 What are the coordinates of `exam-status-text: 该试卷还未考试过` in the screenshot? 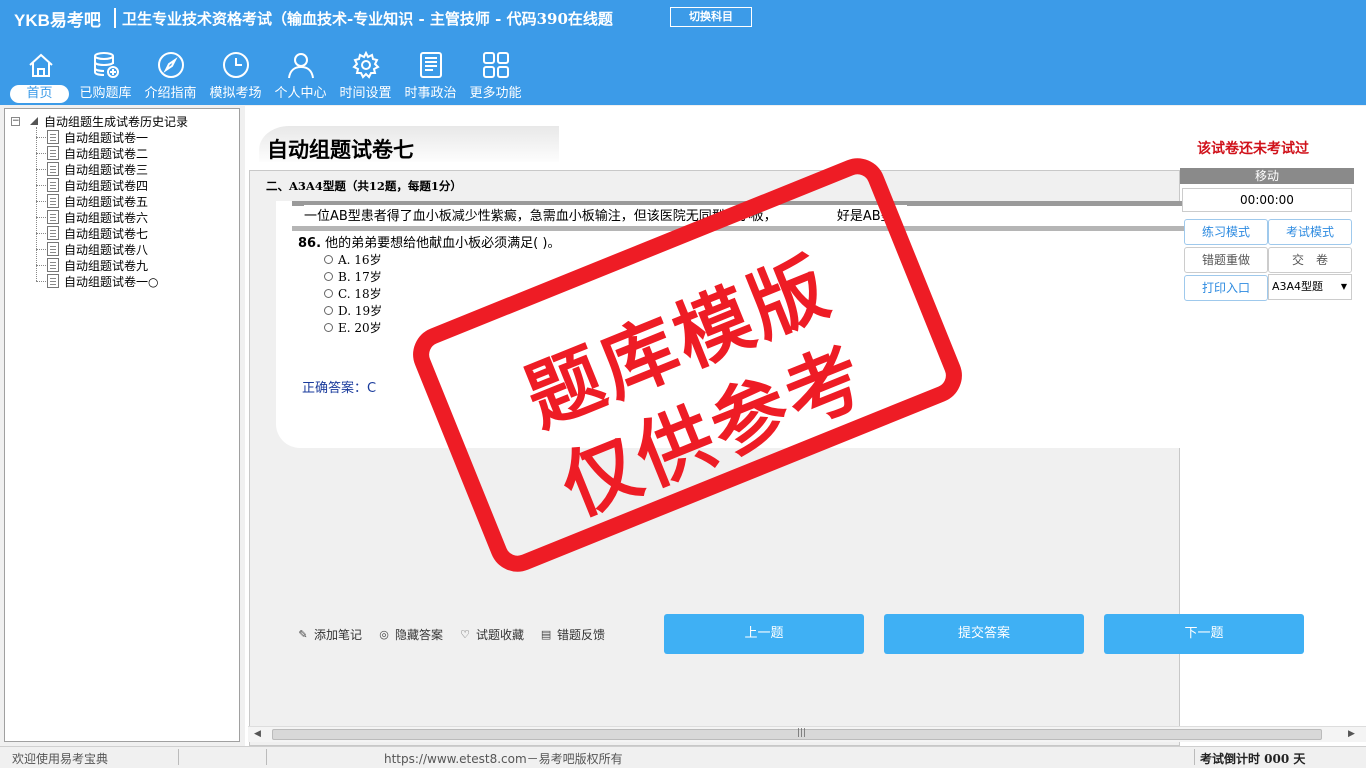 It's located at (1253, 149).